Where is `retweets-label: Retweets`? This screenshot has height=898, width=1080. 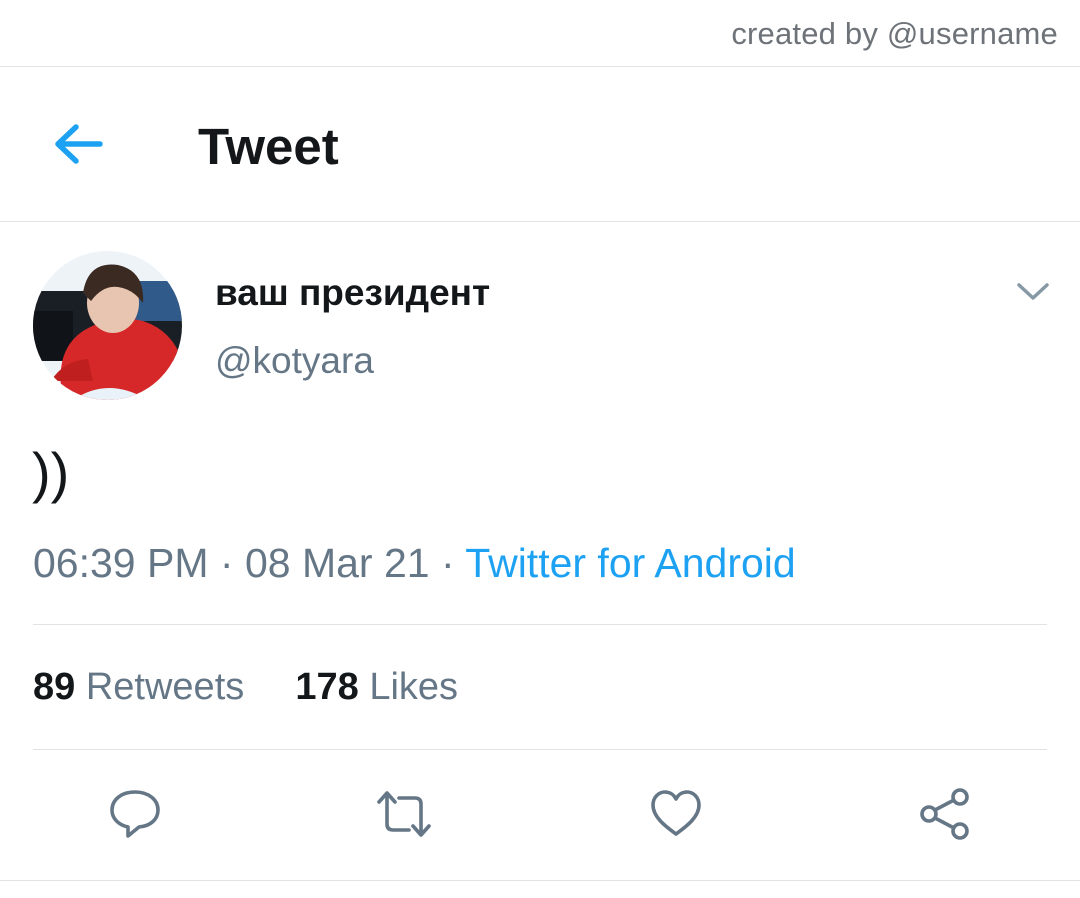 retweets-label: Retweets is located at coordinates (165, 687).